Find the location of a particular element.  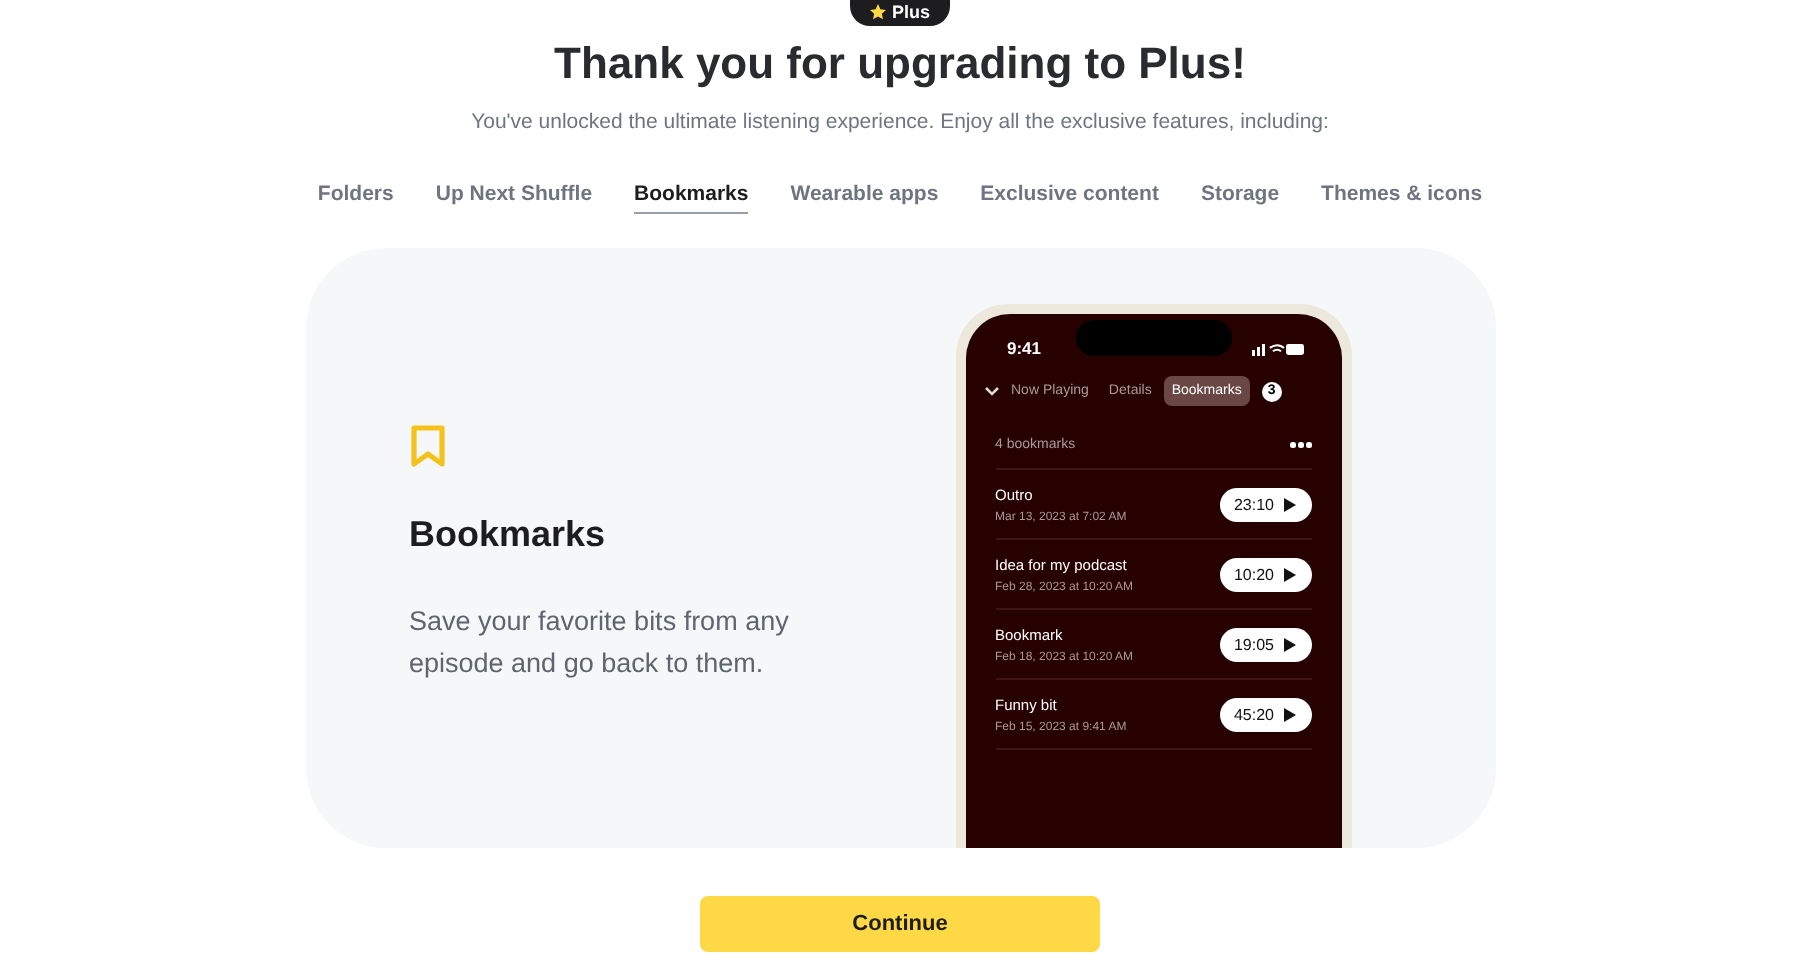

feature-tab: Up Next Shuffle is located at coordinates (514, 198).